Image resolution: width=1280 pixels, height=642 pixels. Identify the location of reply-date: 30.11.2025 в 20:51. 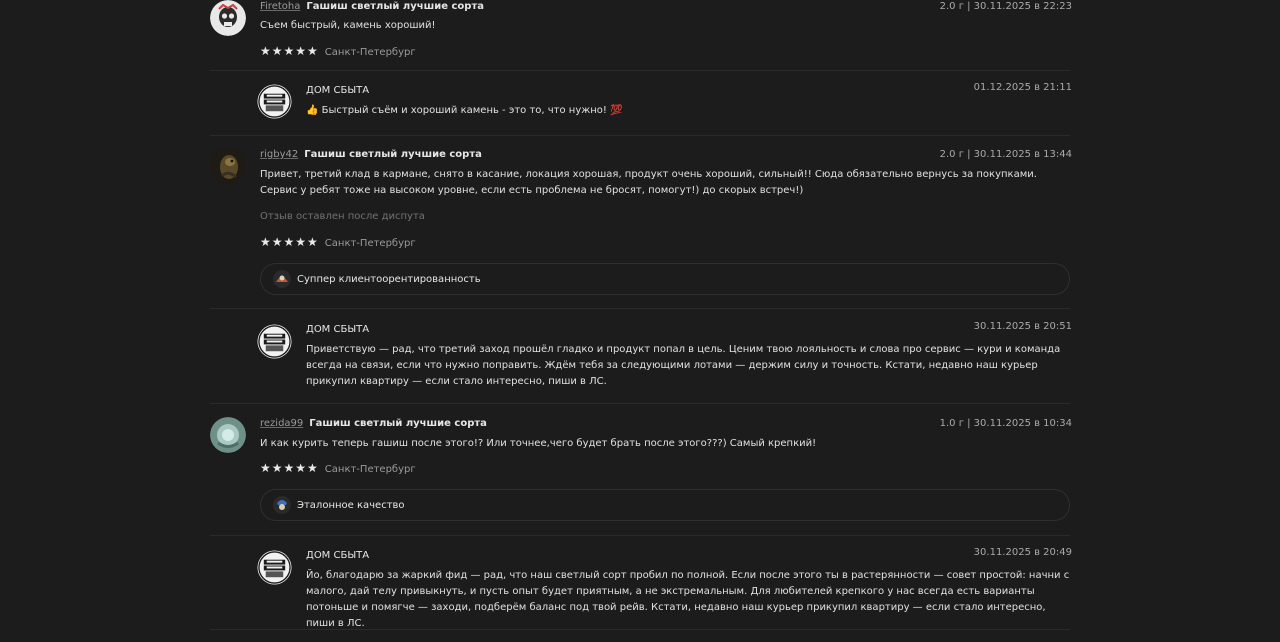
(1022, 326).